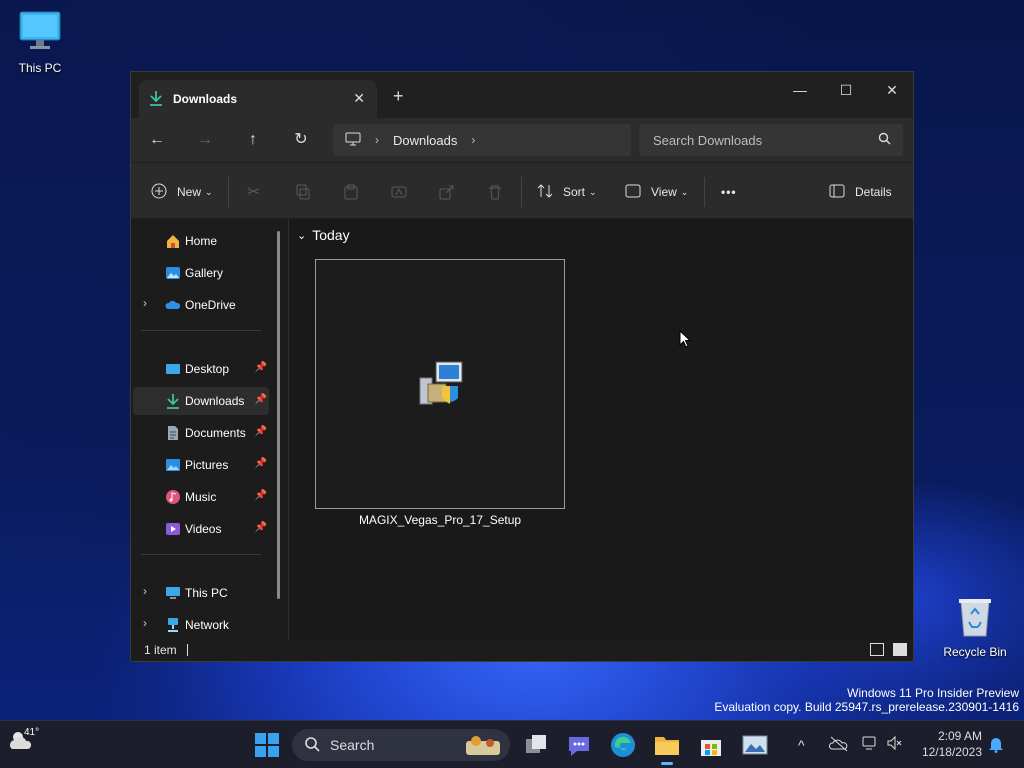 The height and width of the screenshot is (768, 1024). I want to click on maximize-button: ☐, so click(846, 90).